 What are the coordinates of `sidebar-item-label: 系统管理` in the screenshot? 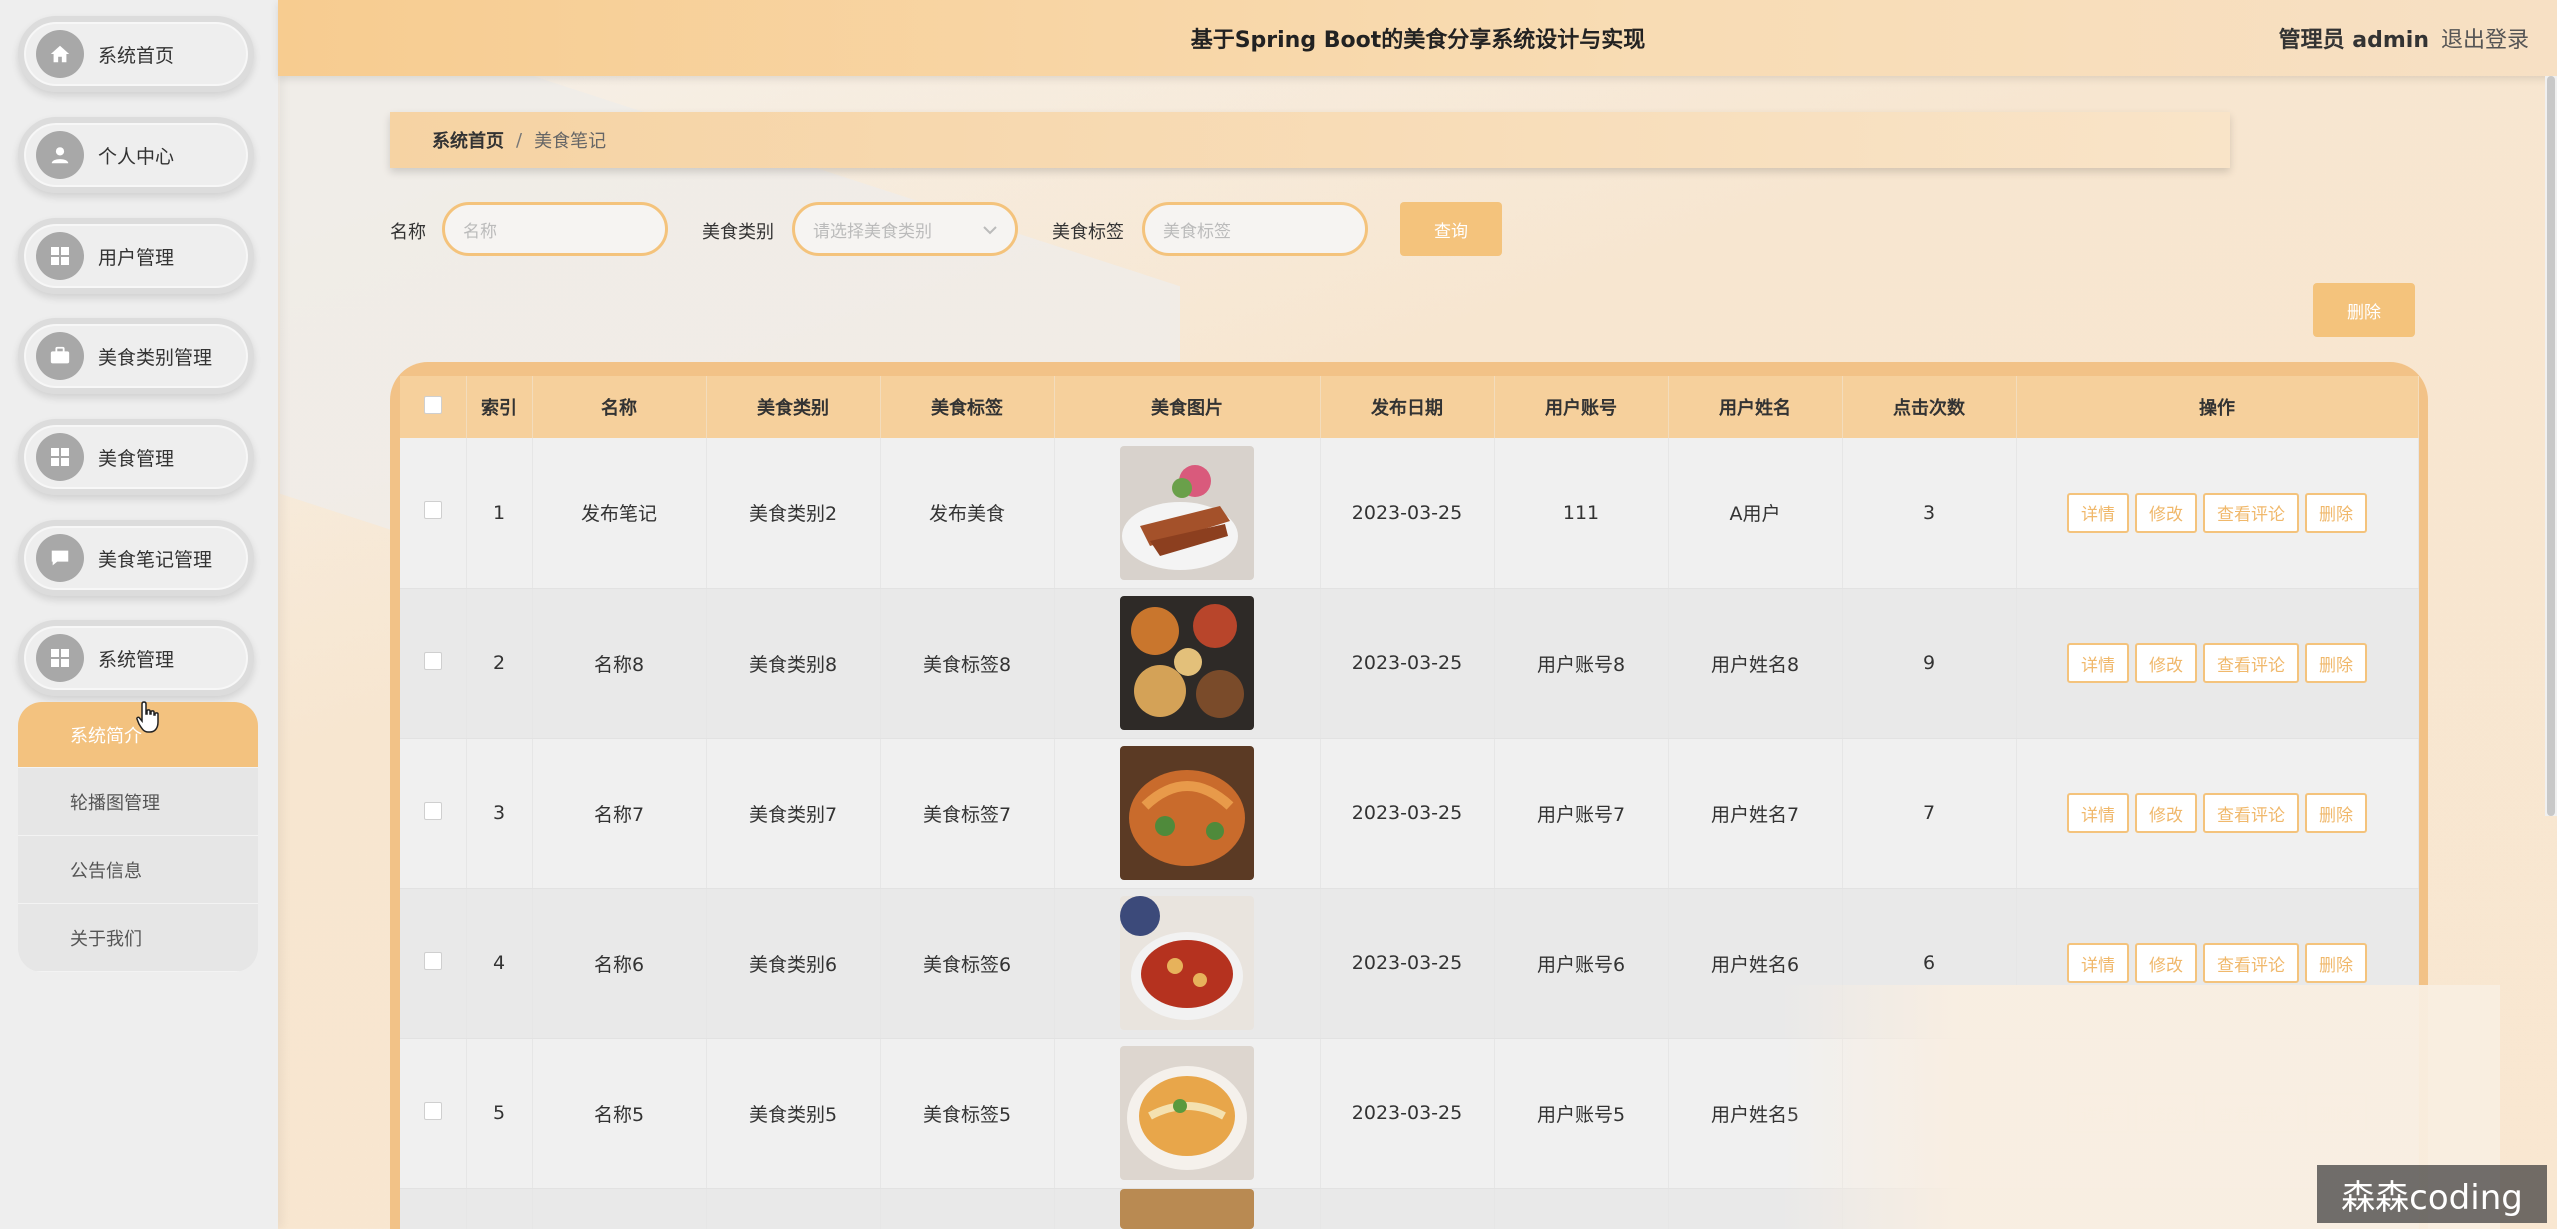 It's located at (136, 659).